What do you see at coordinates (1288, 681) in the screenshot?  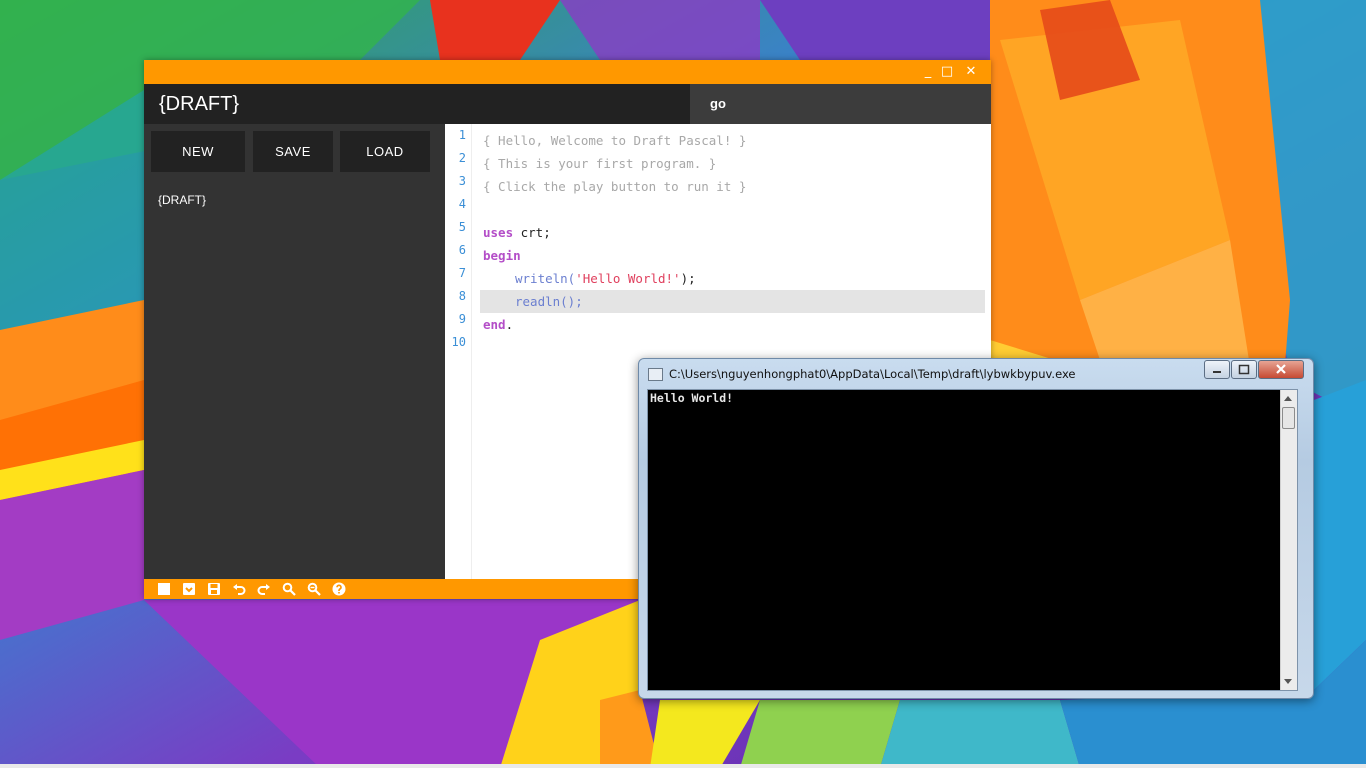 I see `scroll-down-arrow-icon` at bounding box center [1288, 681].